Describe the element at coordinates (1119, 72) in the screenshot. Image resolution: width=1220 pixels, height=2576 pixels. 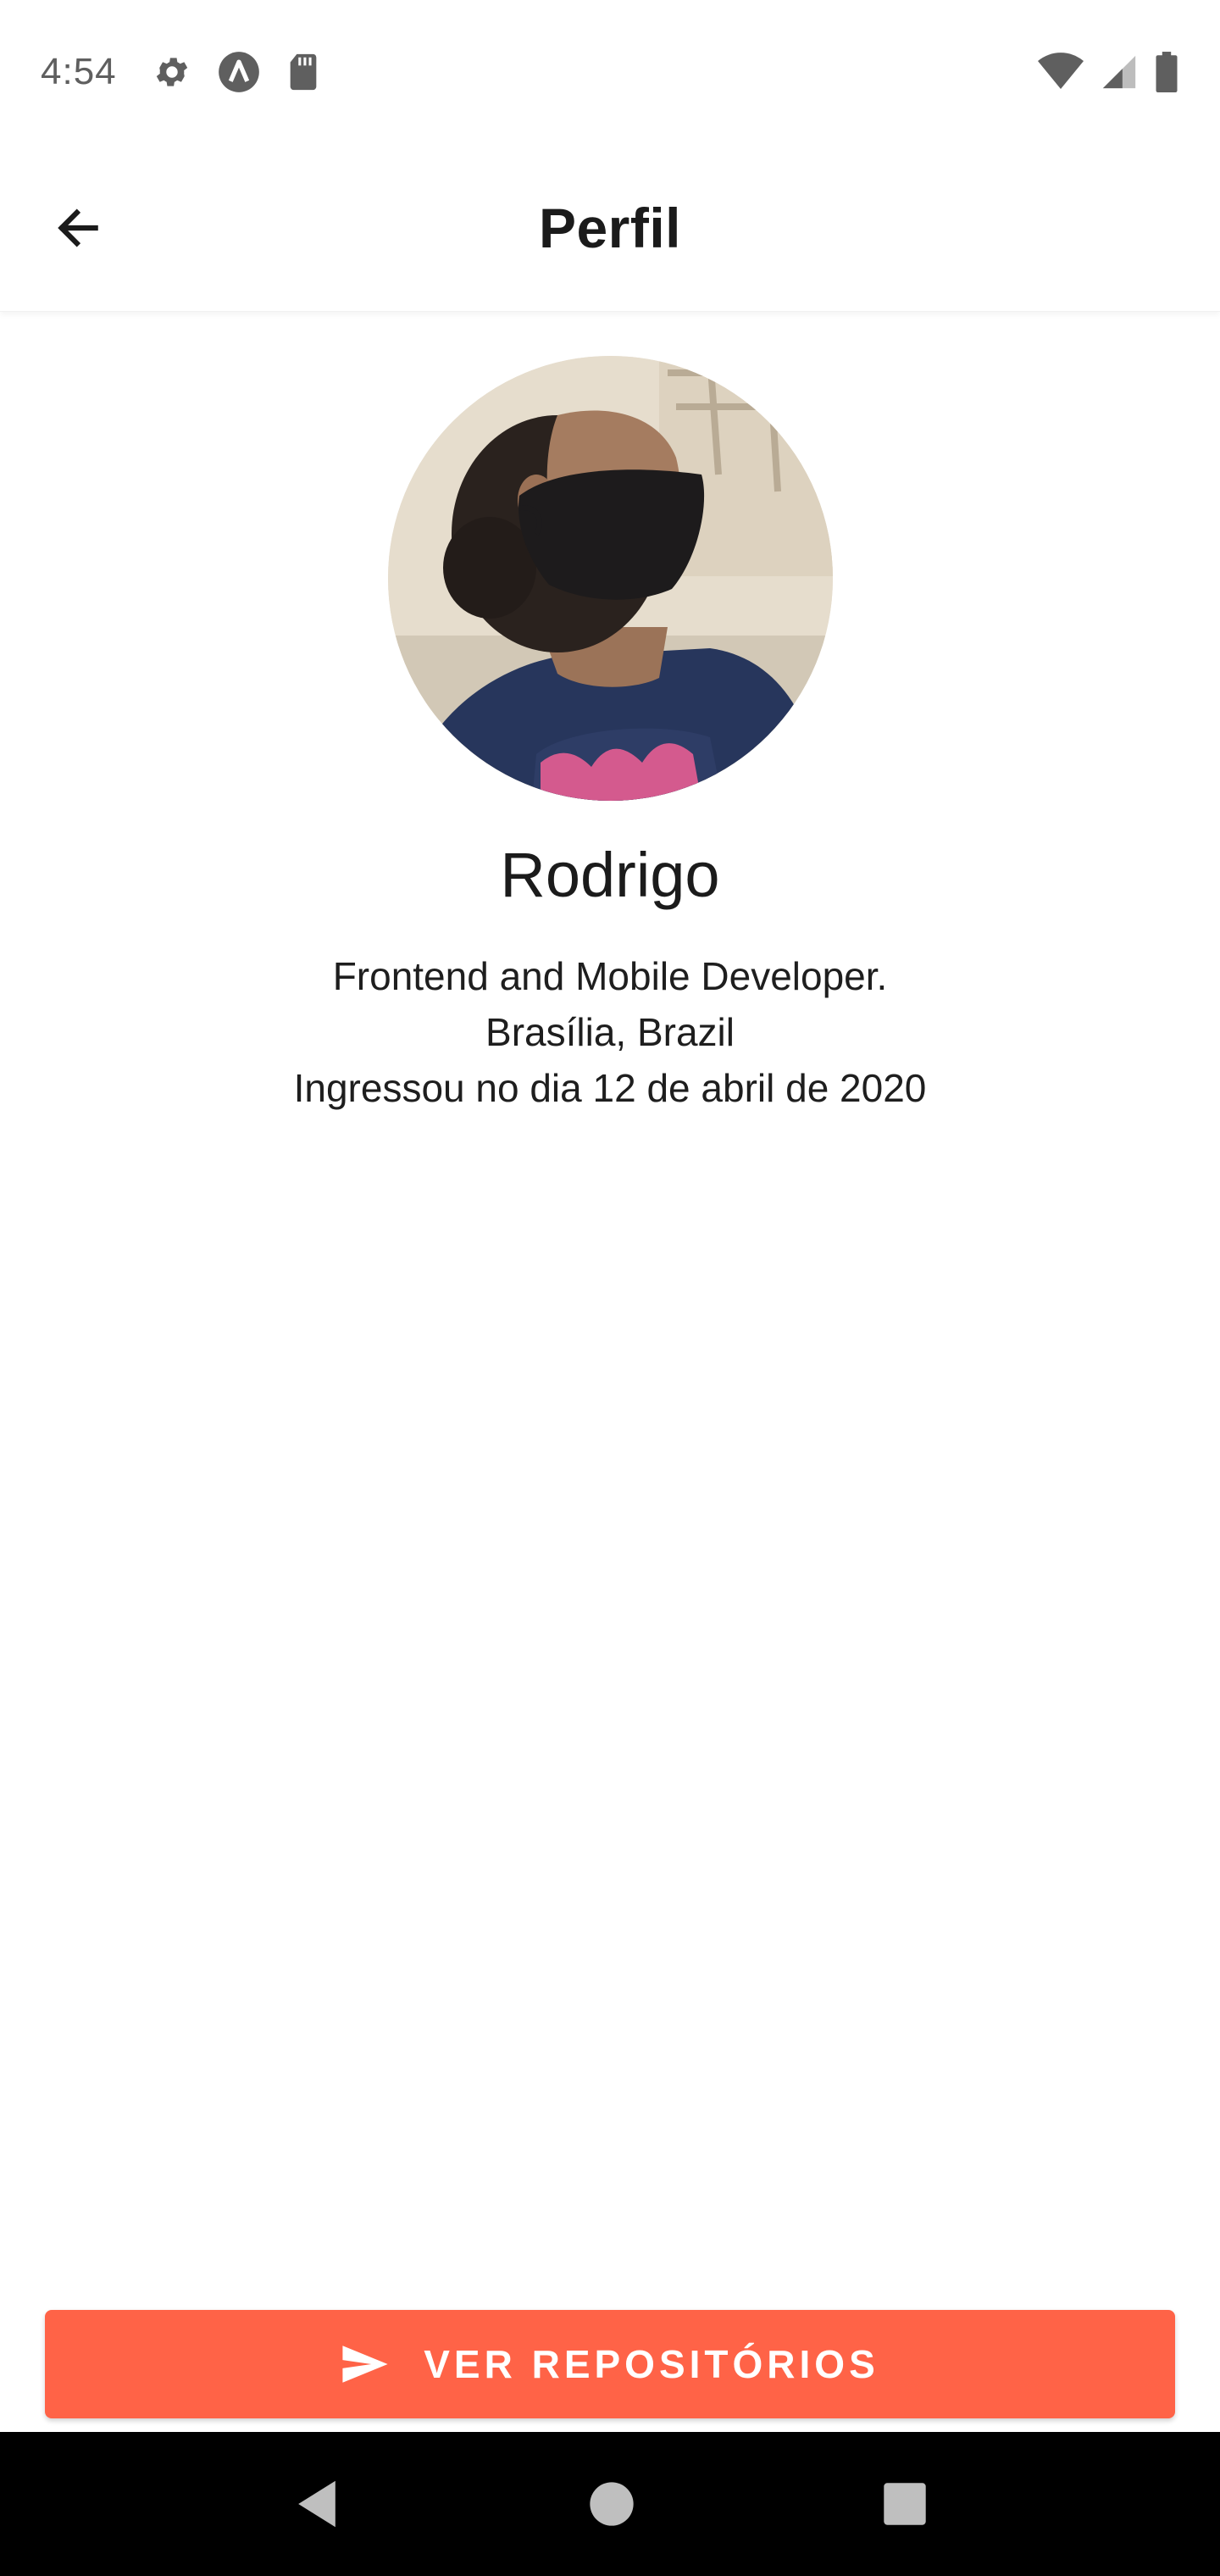
I see `signal-icon` at that location.